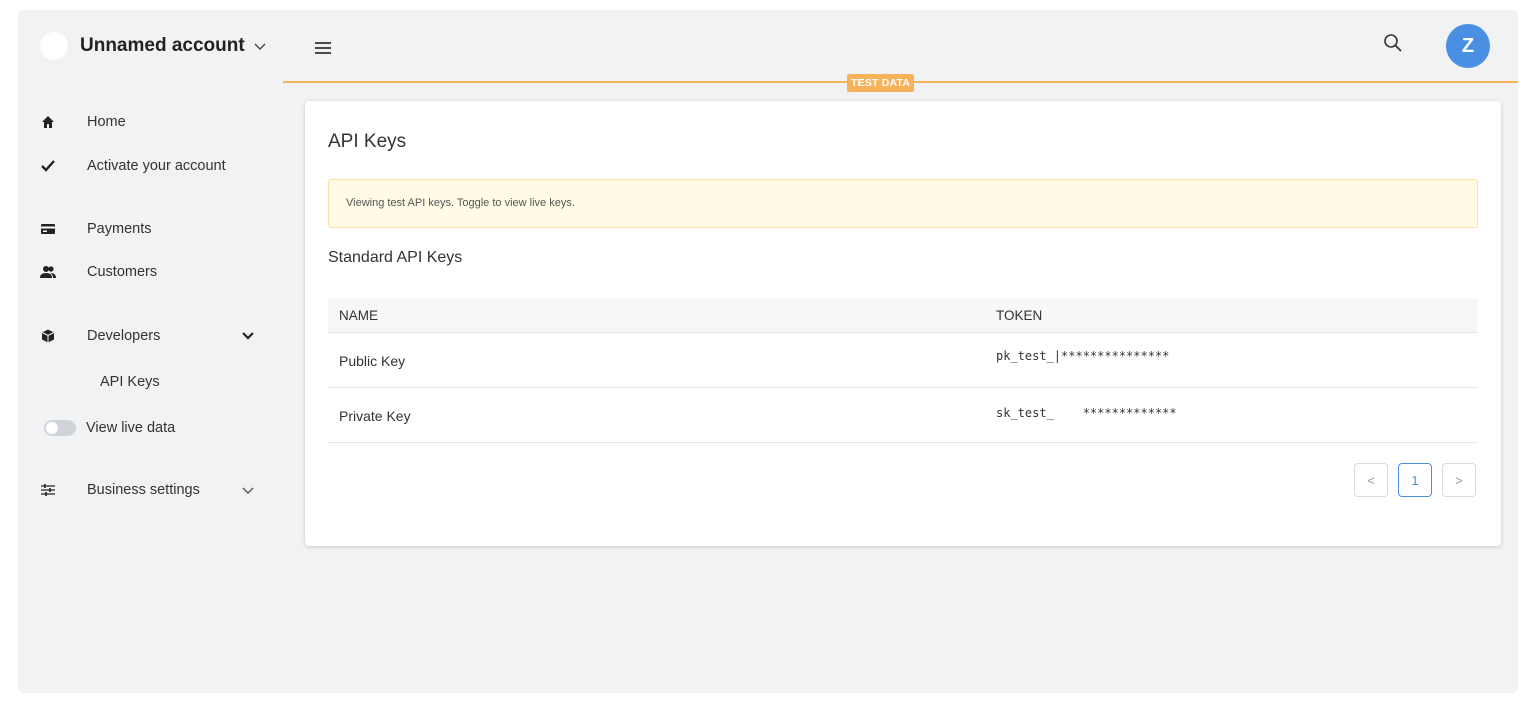  I want to click on users-icon, so click(48, 272).